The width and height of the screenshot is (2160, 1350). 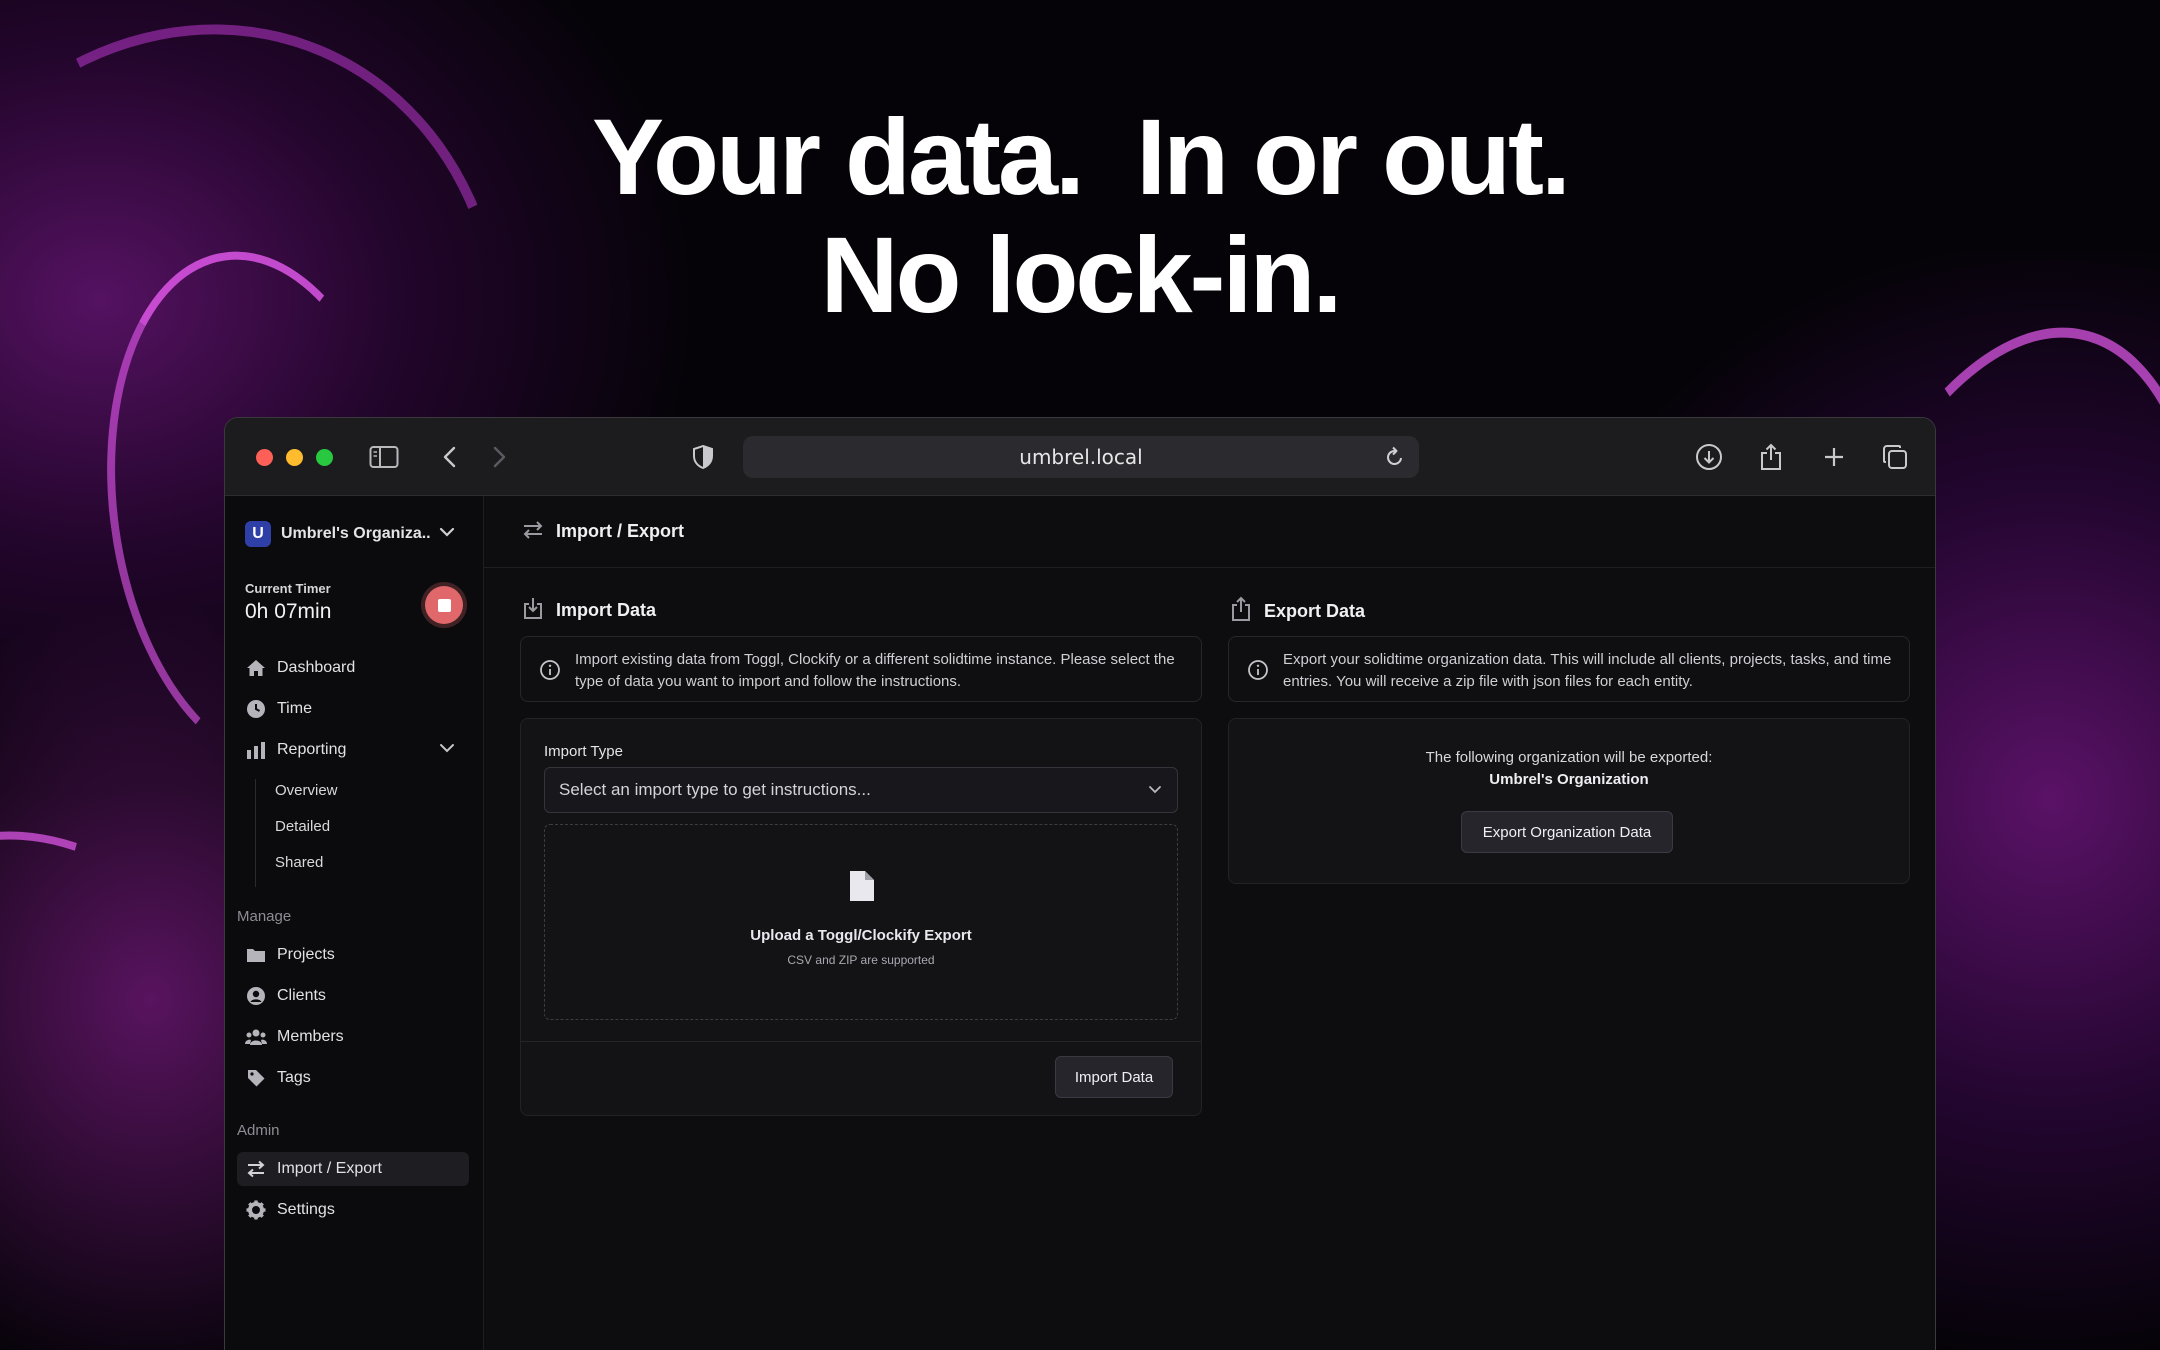 I want to click on sidebar-item-label: Clients, so click(x=301, y=996).